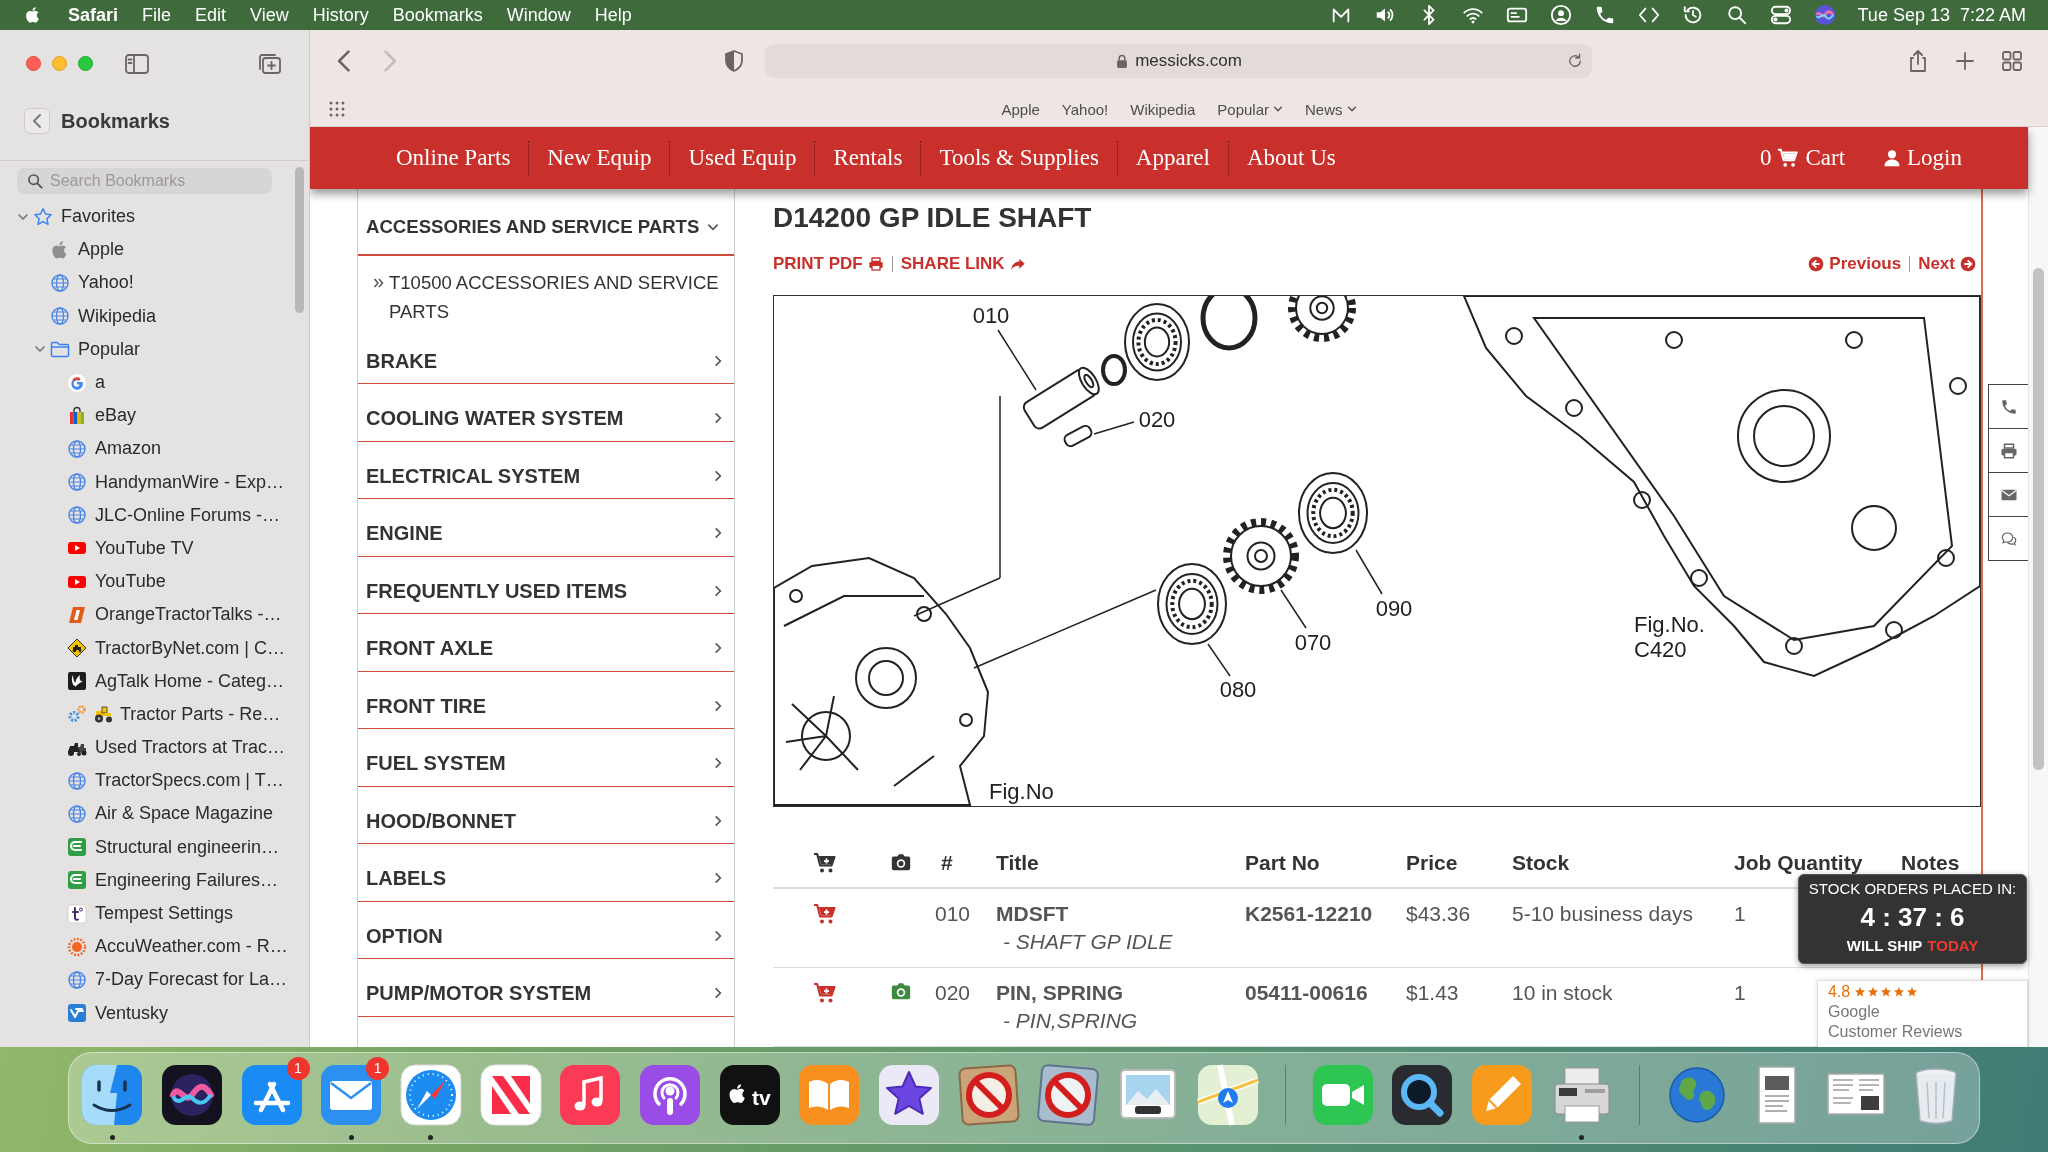  Describe the element at coordinates (454, 158) in the screenshot. I see `nav-link: Online Parts` at that location.